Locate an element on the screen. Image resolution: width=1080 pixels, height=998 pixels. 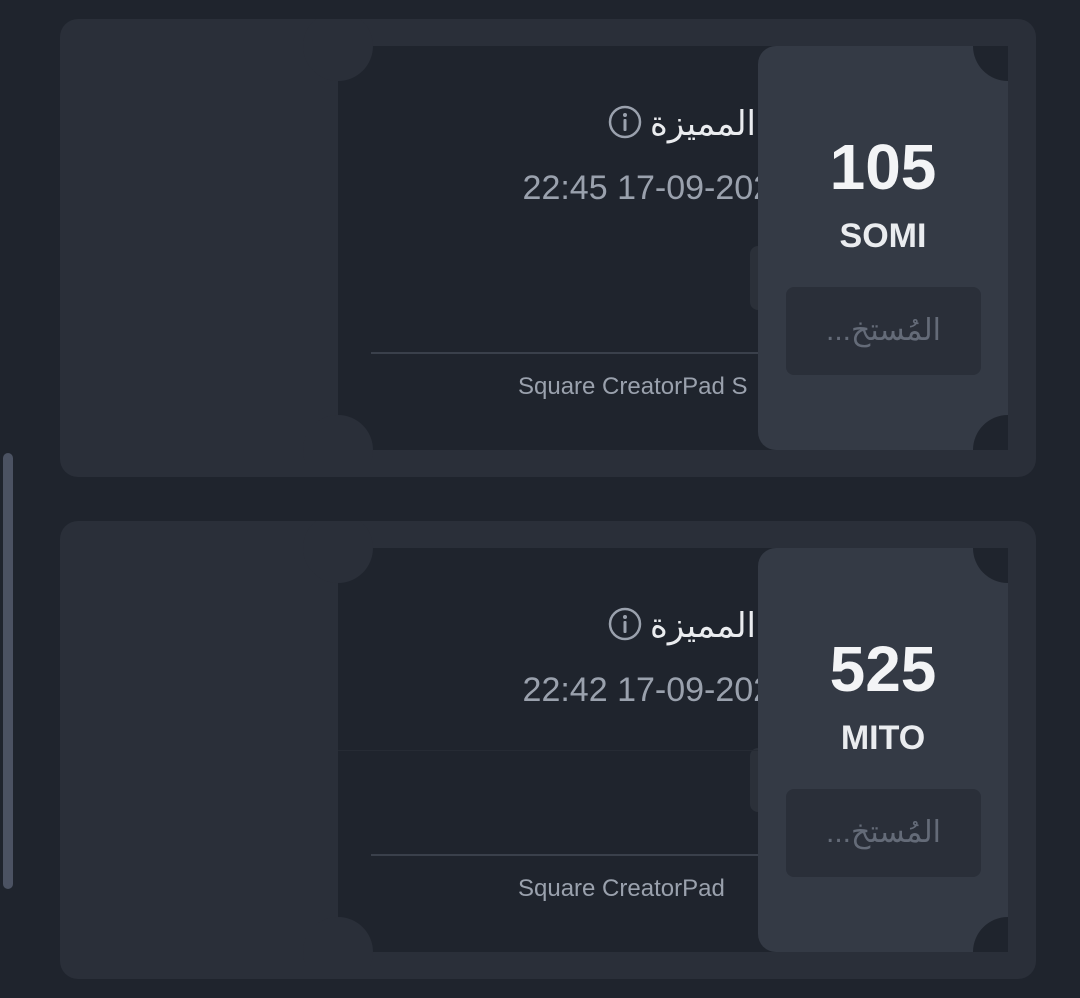
expiry-date: 22:42 17-09-2025 is located at coordinates (656, 690).